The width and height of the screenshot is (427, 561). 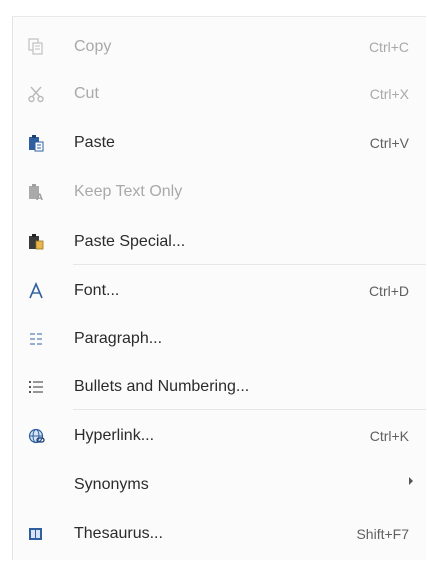 What do you see at coordinates (220, 143) in the screenshot?
I see `menu-item-paste: Paste Ctrl+V` at bounding box center [220, 143].